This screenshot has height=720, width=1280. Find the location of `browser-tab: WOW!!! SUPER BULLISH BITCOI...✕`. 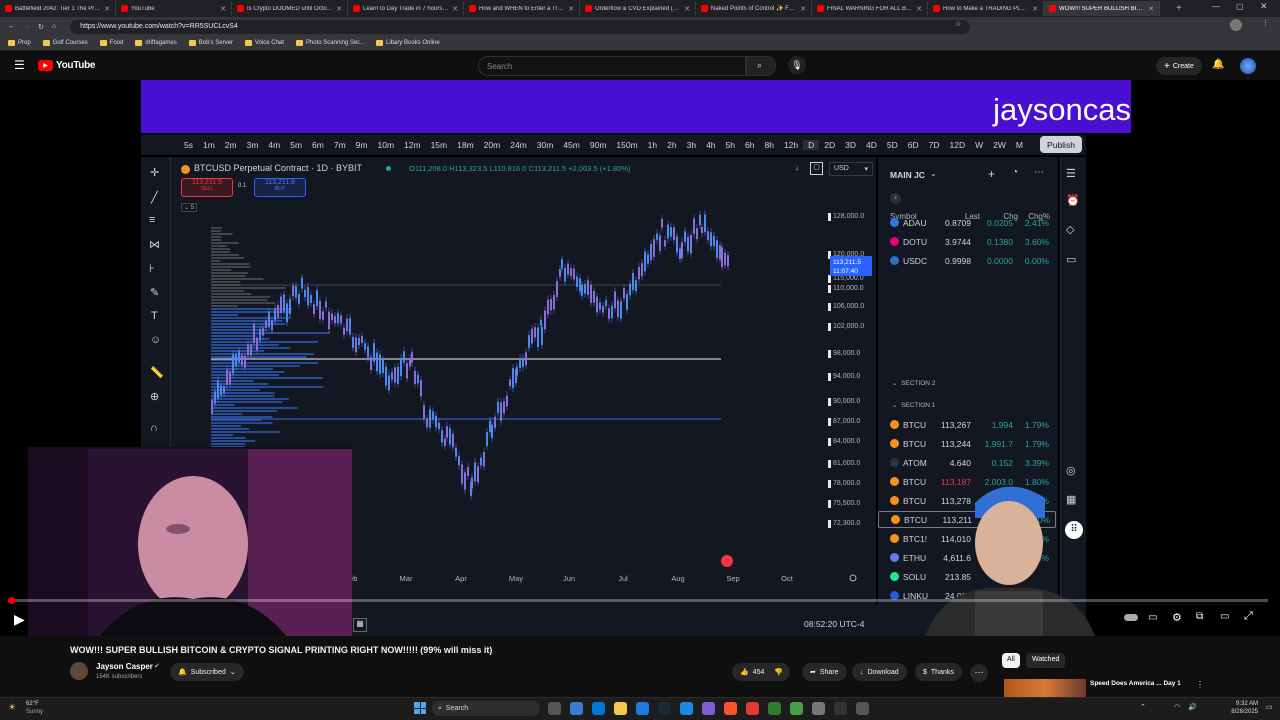

browser-tab: WOW!!! SUPER BULLISH BITCOI...✕ is located at coordinates (1102, 8).